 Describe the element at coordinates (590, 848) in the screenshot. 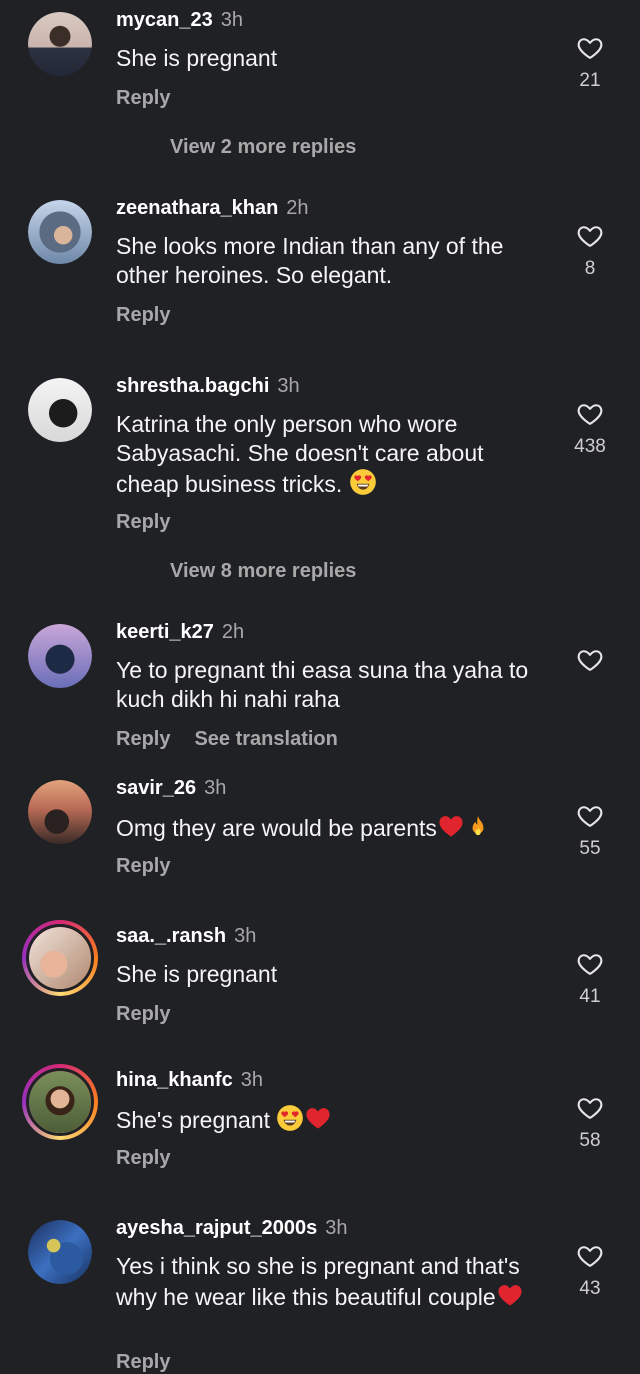

I see `like-count: 55` at that location.